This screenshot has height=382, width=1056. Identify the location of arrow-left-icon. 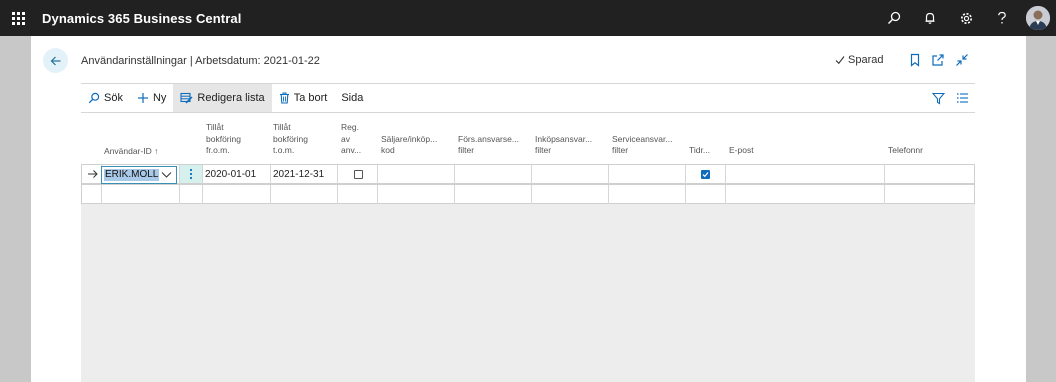
(55, 60).